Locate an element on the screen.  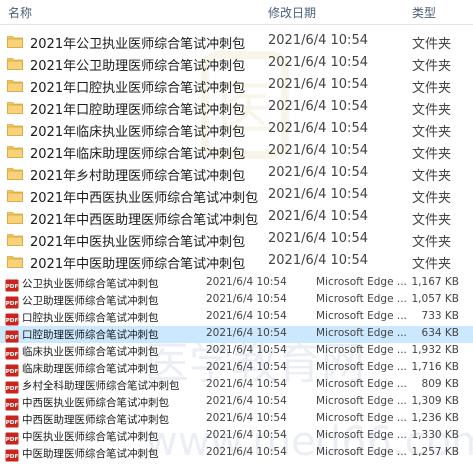
folder-row: 2021年中医执业医师综合笔试冲刺包 2021/6/4 10:54 文件夹 is located at coordinates (236, 239).